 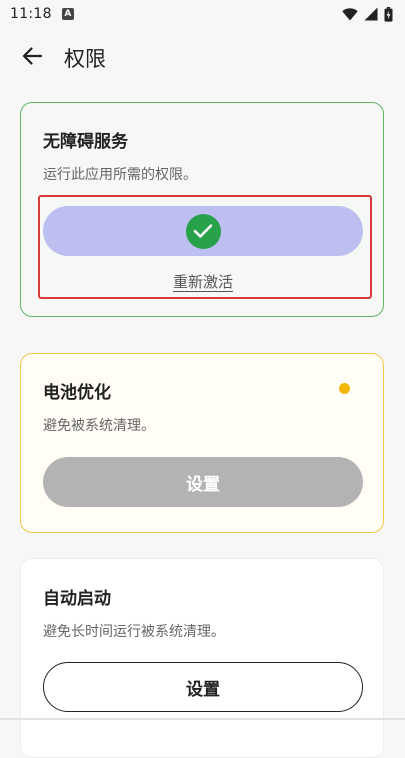 I want to click on arrow-left-icon, so click(x=32, y=58).